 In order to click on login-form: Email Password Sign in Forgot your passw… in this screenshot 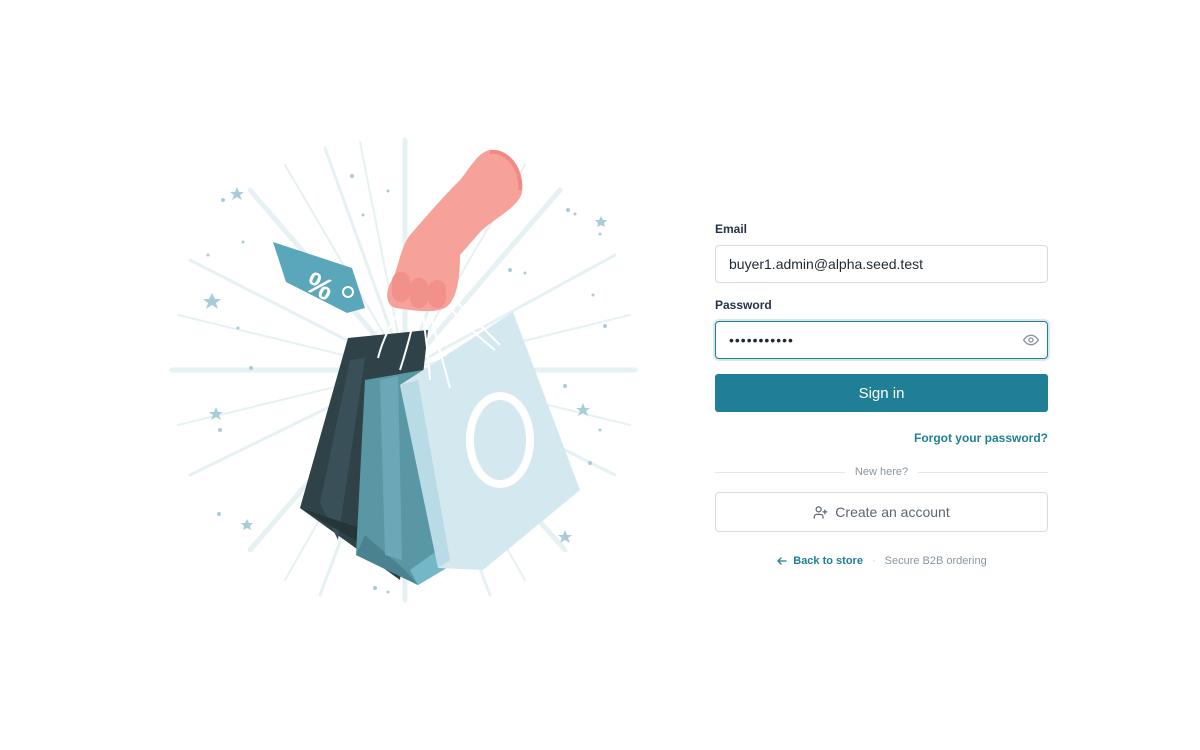, I will do `click(882, 395)`.